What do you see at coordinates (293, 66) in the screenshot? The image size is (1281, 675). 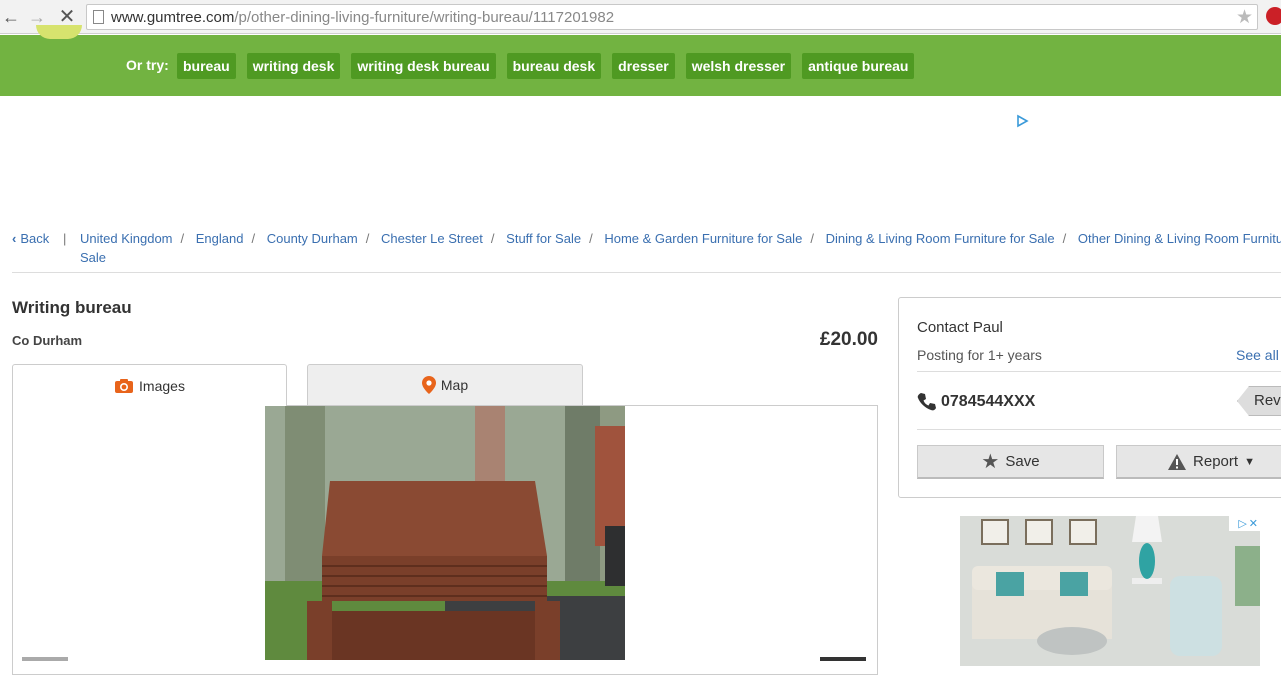 I see `suggestion-chip: writing desk` at bounding box center [293, 66].